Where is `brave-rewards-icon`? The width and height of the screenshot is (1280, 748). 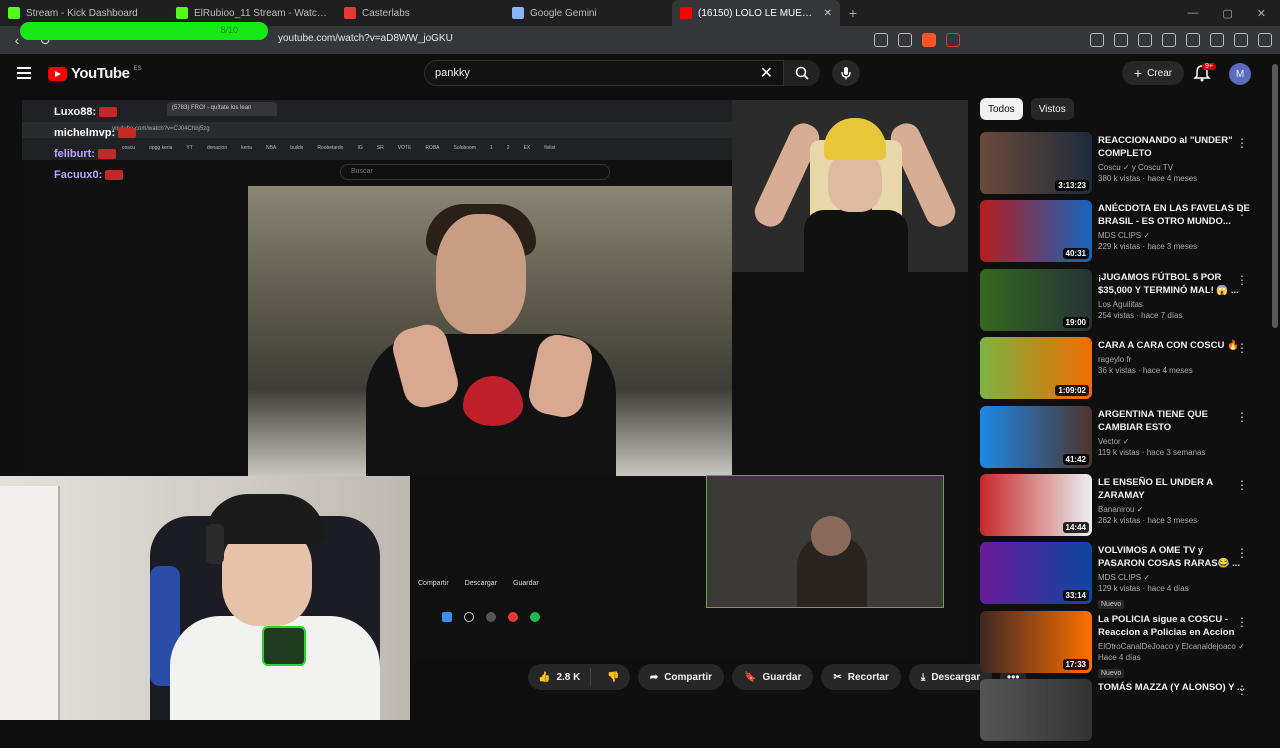 brave-rewards-icon is located at coordinates (953, 40).